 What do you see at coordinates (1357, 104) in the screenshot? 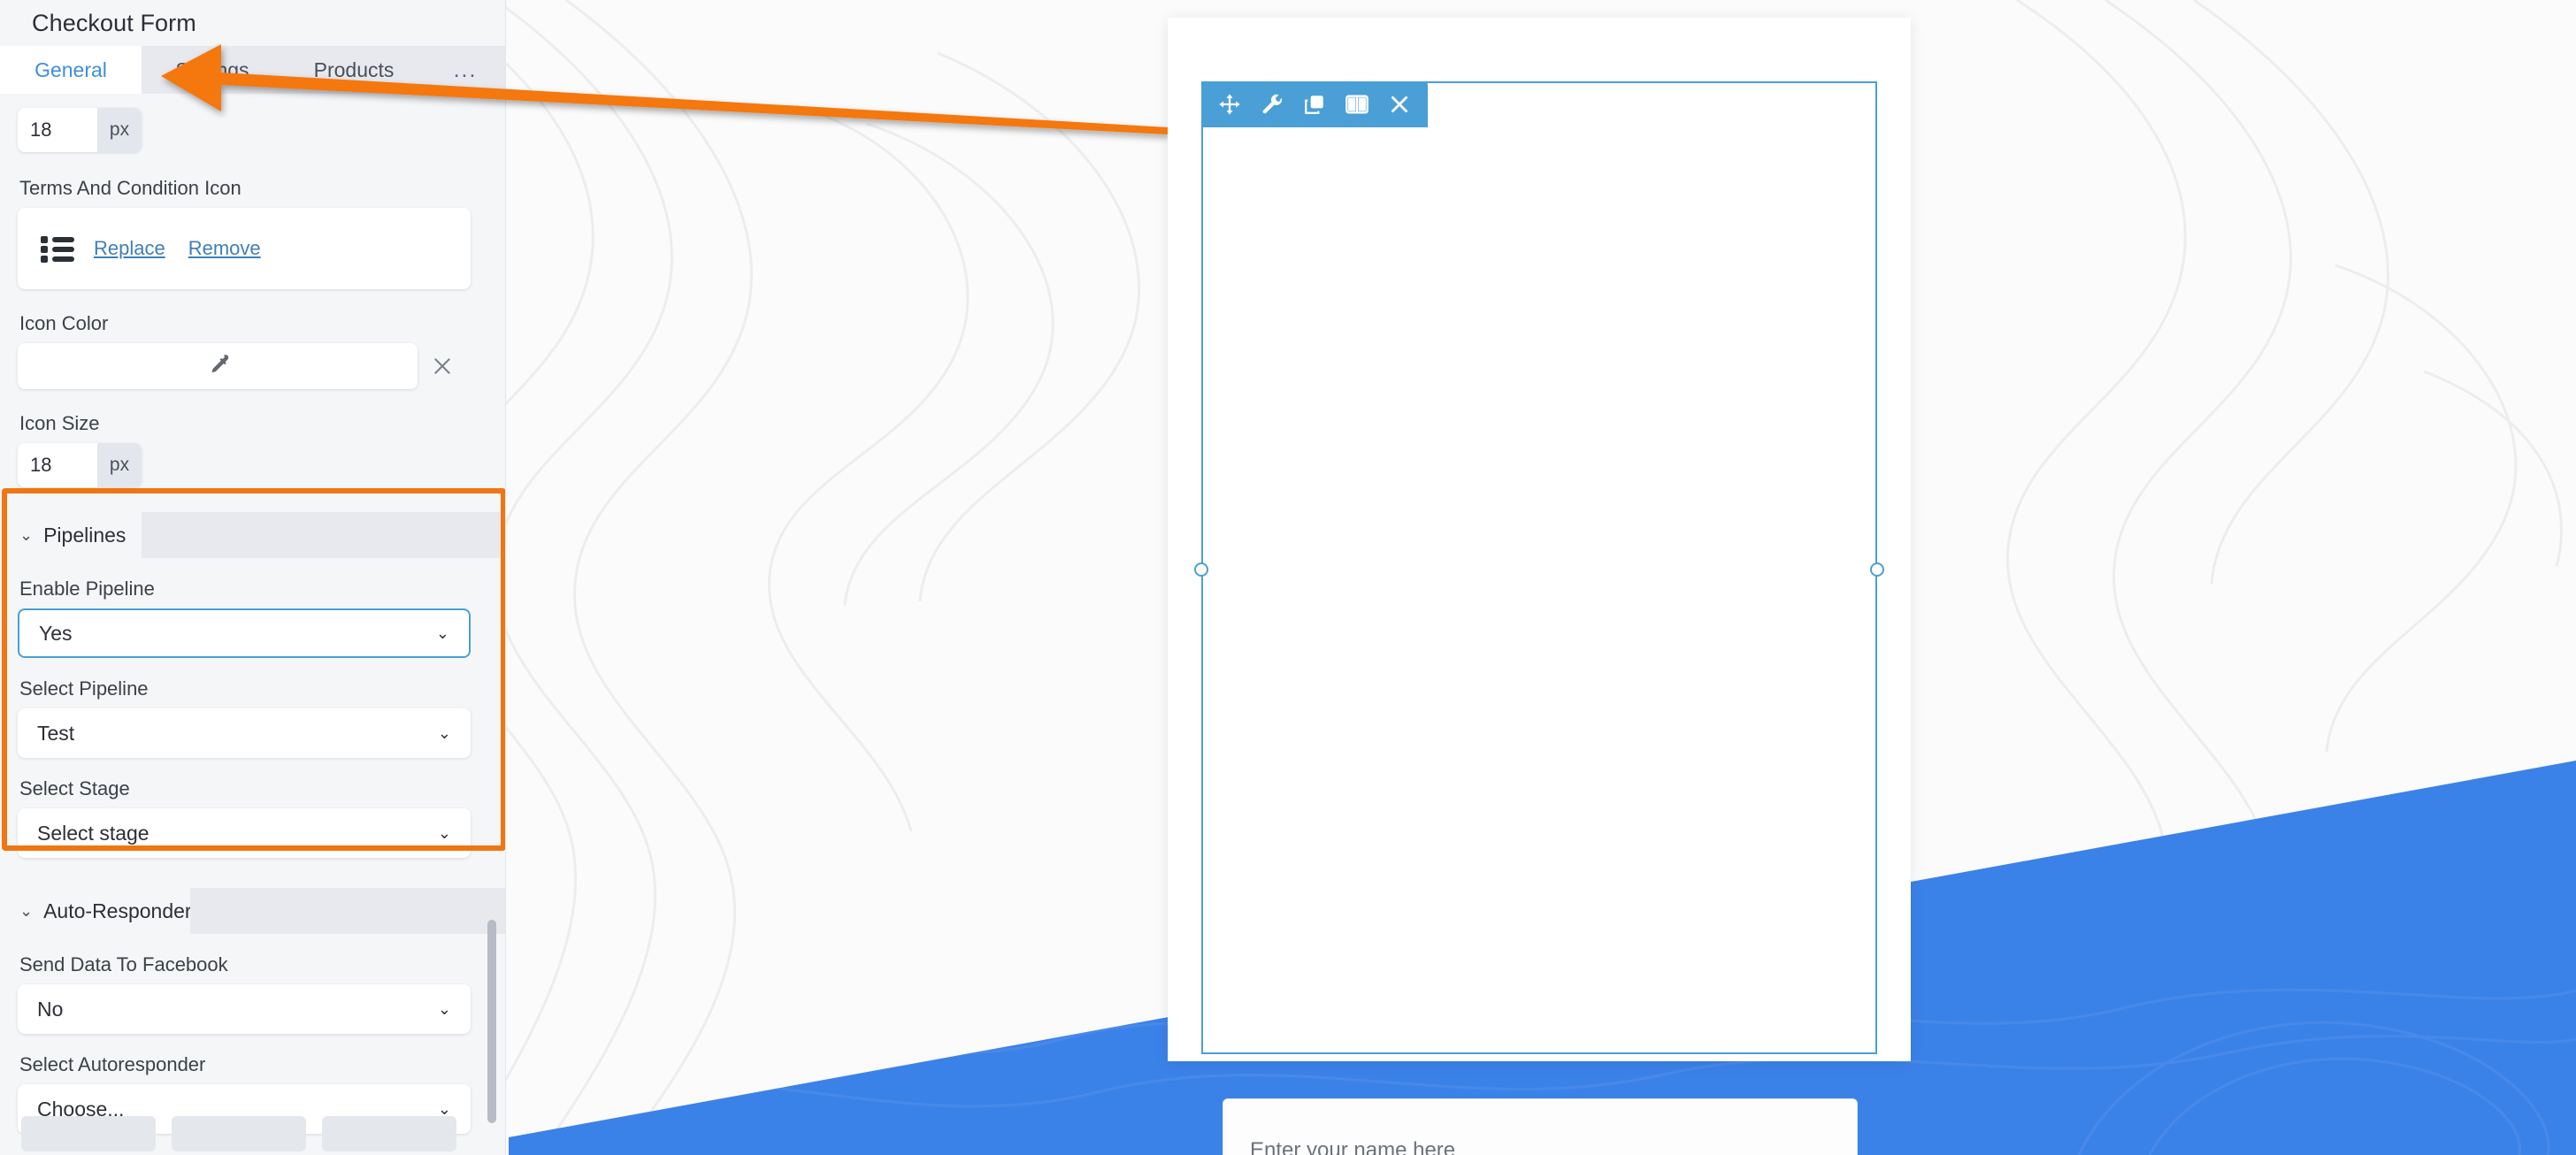
I see `columns-icon` at bounding box center [1357, 104].